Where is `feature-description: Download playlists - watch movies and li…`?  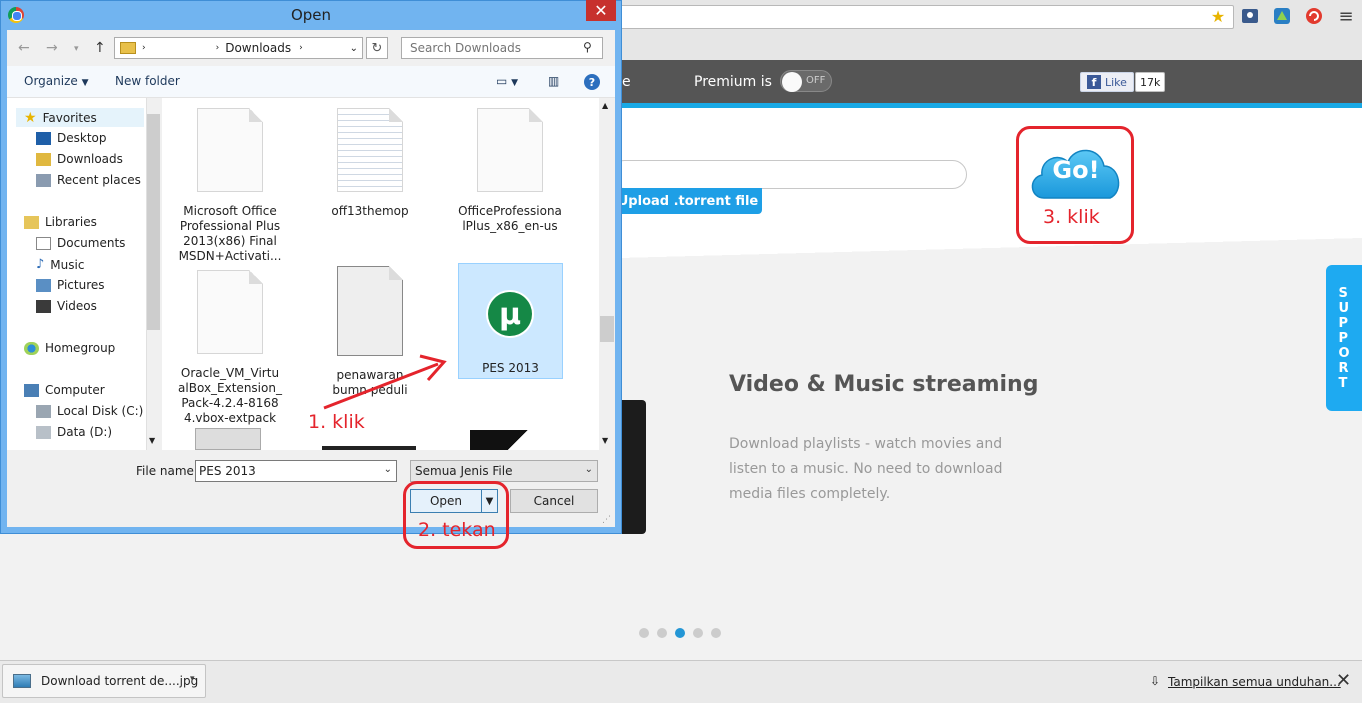 feature-description: Download playlists - watch movies and li… is located at coordinates (866, 469).